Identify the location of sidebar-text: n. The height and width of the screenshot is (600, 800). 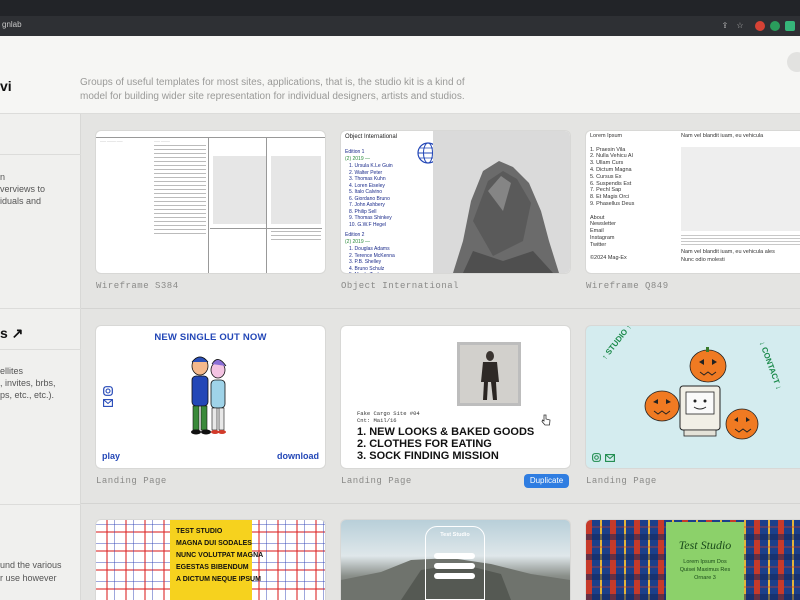
(3, 177).